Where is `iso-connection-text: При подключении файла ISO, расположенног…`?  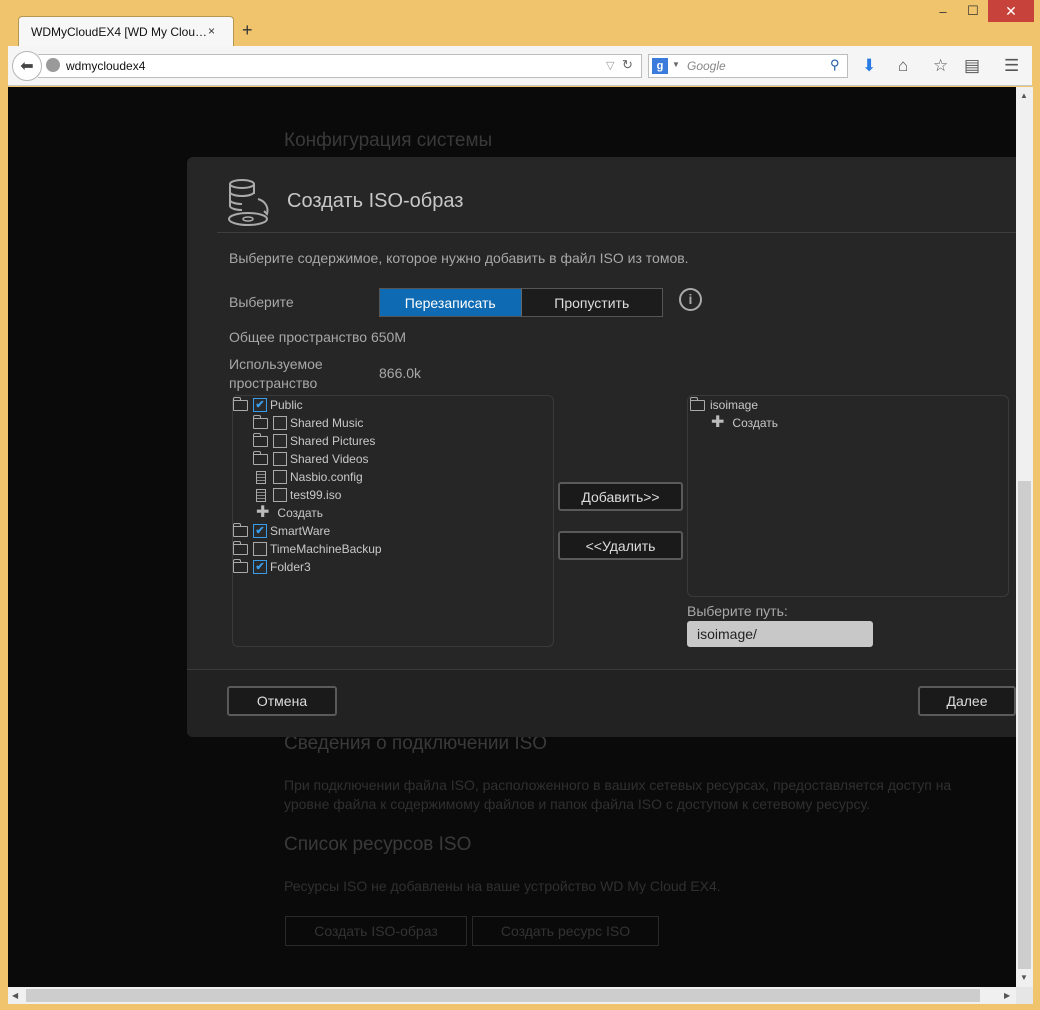 iso-connection-text: При подключении файла ISO, расположенног… is located at coordinates (618, 794).